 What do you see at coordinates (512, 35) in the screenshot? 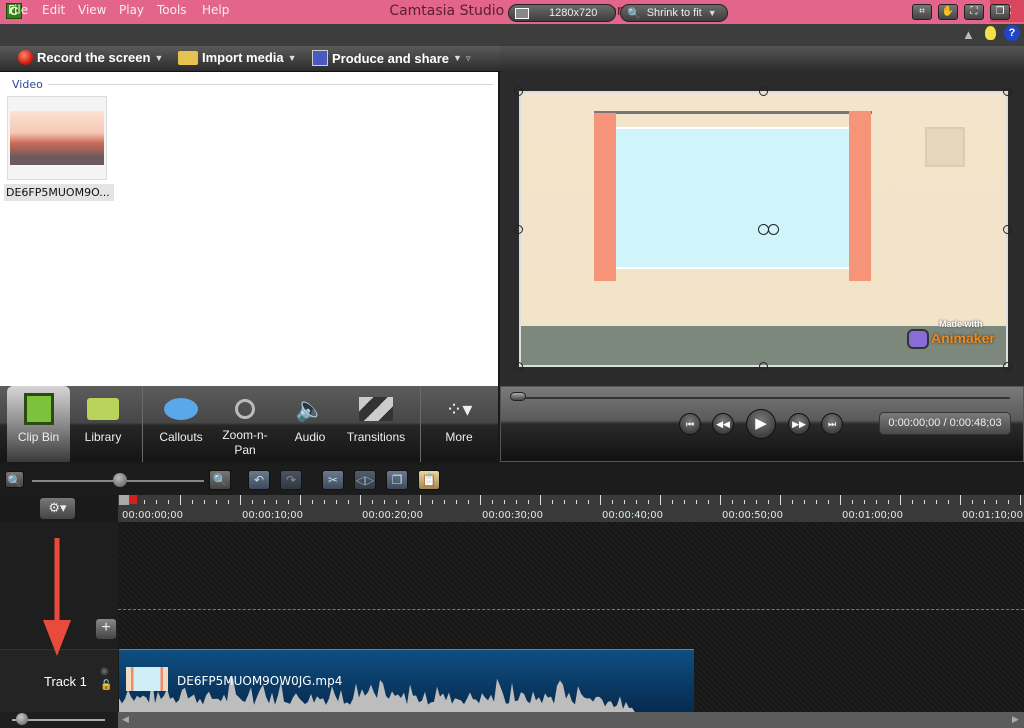
I see `menu-bar` at bounding box center [512, 35].